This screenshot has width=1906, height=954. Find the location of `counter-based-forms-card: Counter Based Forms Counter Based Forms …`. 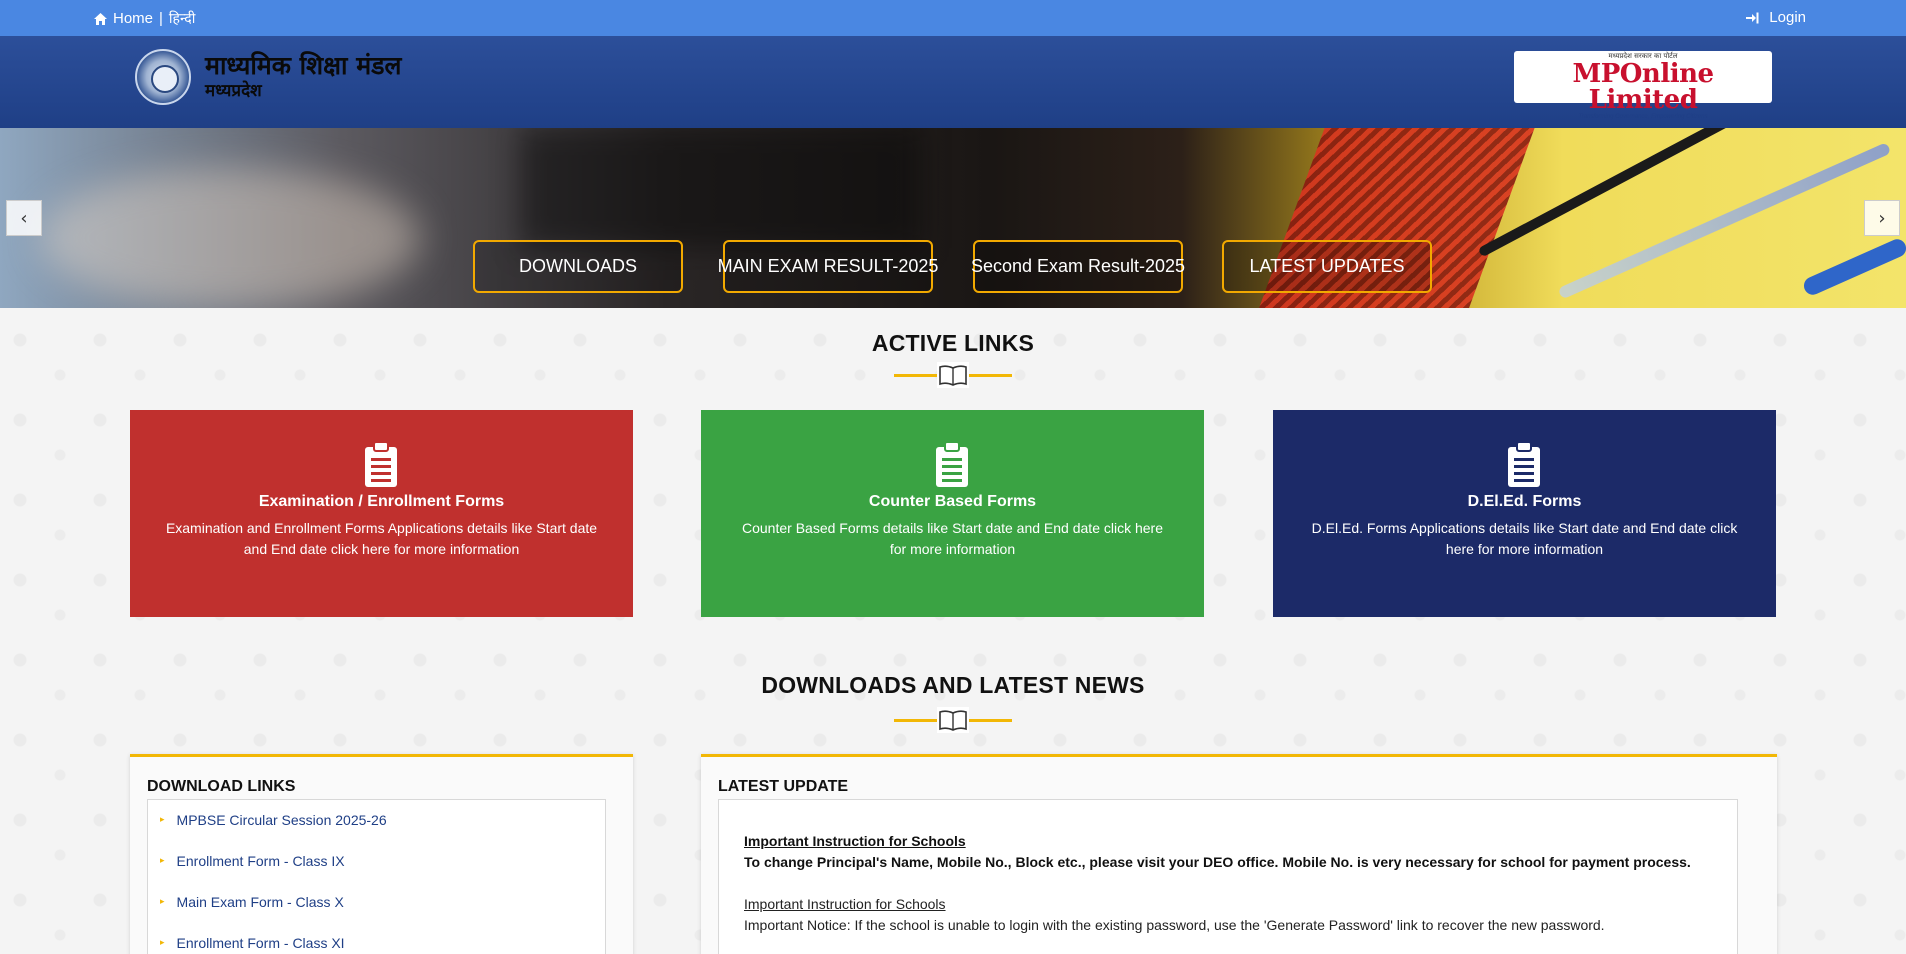

counter-based-forms-card: Counter Based Forms Counter Based Forms … is located at coordinates (952, 513).